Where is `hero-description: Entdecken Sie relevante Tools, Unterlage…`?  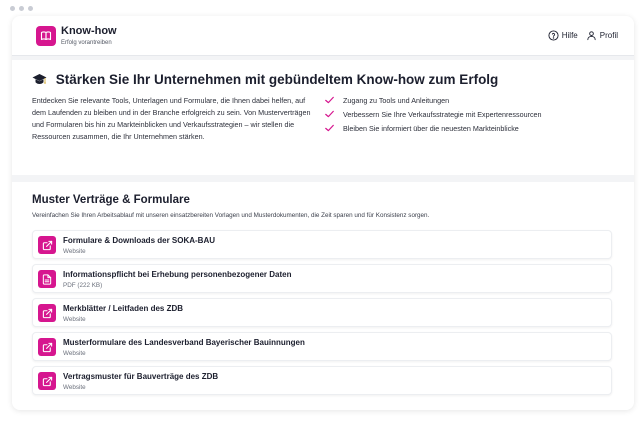
hero-description: Entdecken Sie relevante Tools, Unterlage… is located at coordinates (171, 118).